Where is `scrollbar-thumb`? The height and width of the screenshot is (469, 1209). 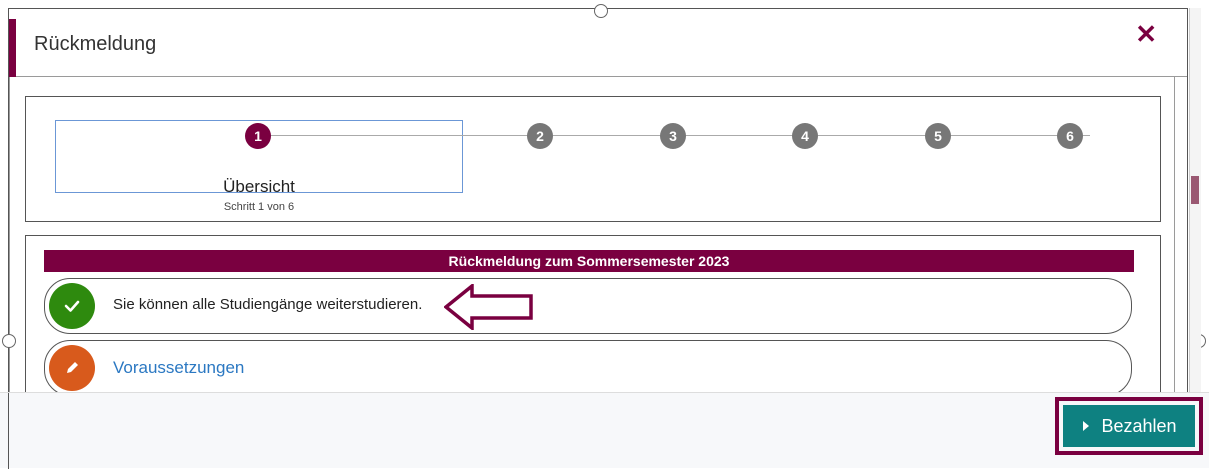
scrollbar-thumb is located at coordinates (1195, 190).